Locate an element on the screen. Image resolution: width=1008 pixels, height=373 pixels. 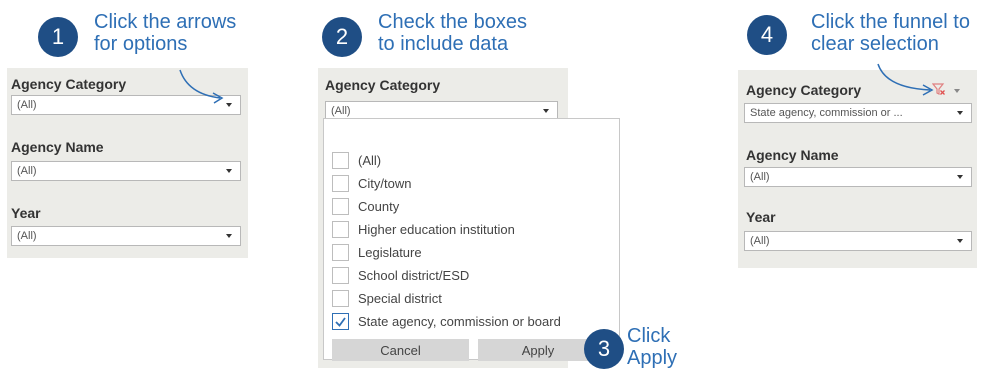
step-4-badge: 4 is located at coordinates (767, 35).